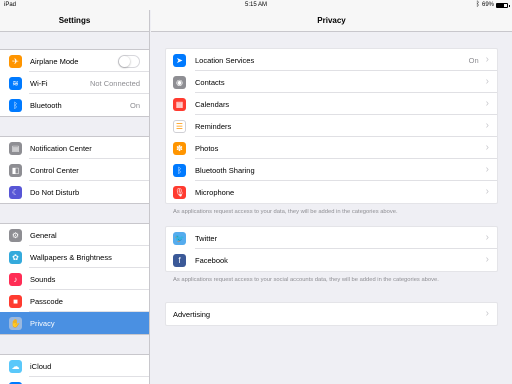 This screenshot has width=512, height=384. I want to click on row-privacy: ✋ Privacy, so click(74, 323).